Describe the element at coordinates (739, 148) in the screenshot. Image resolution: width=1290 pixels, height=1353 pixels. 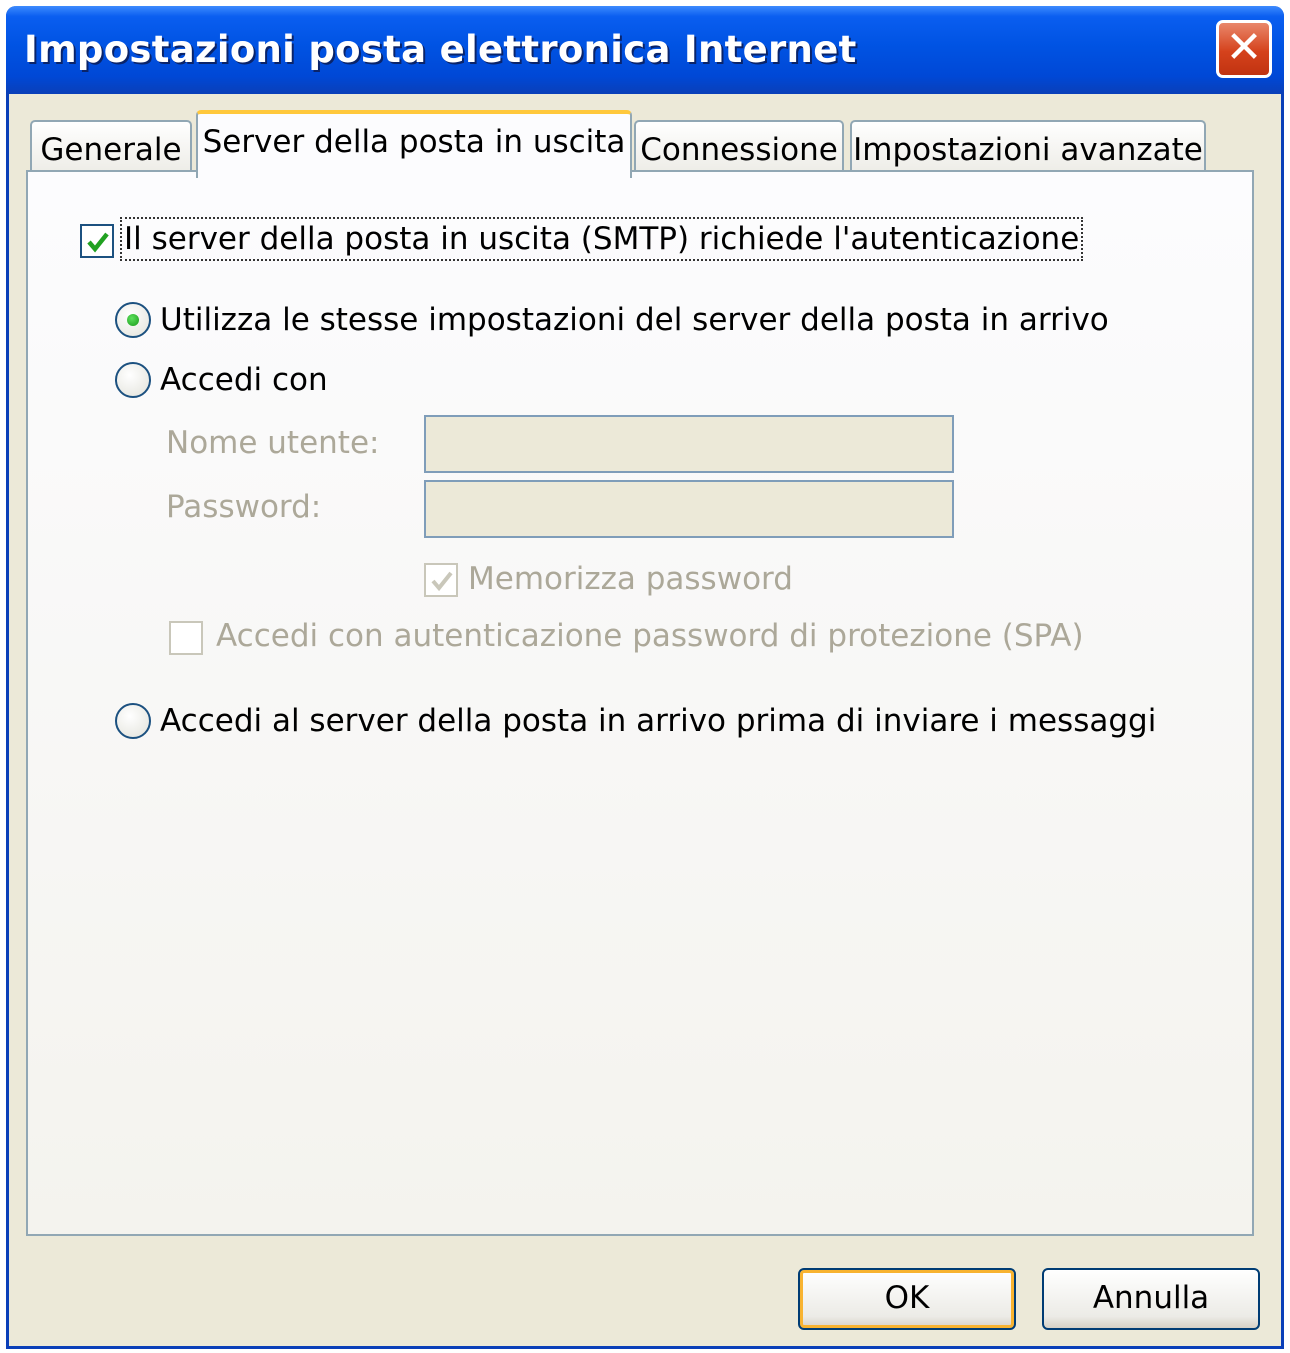
I see `tab-connessione: Connessione` at that location.